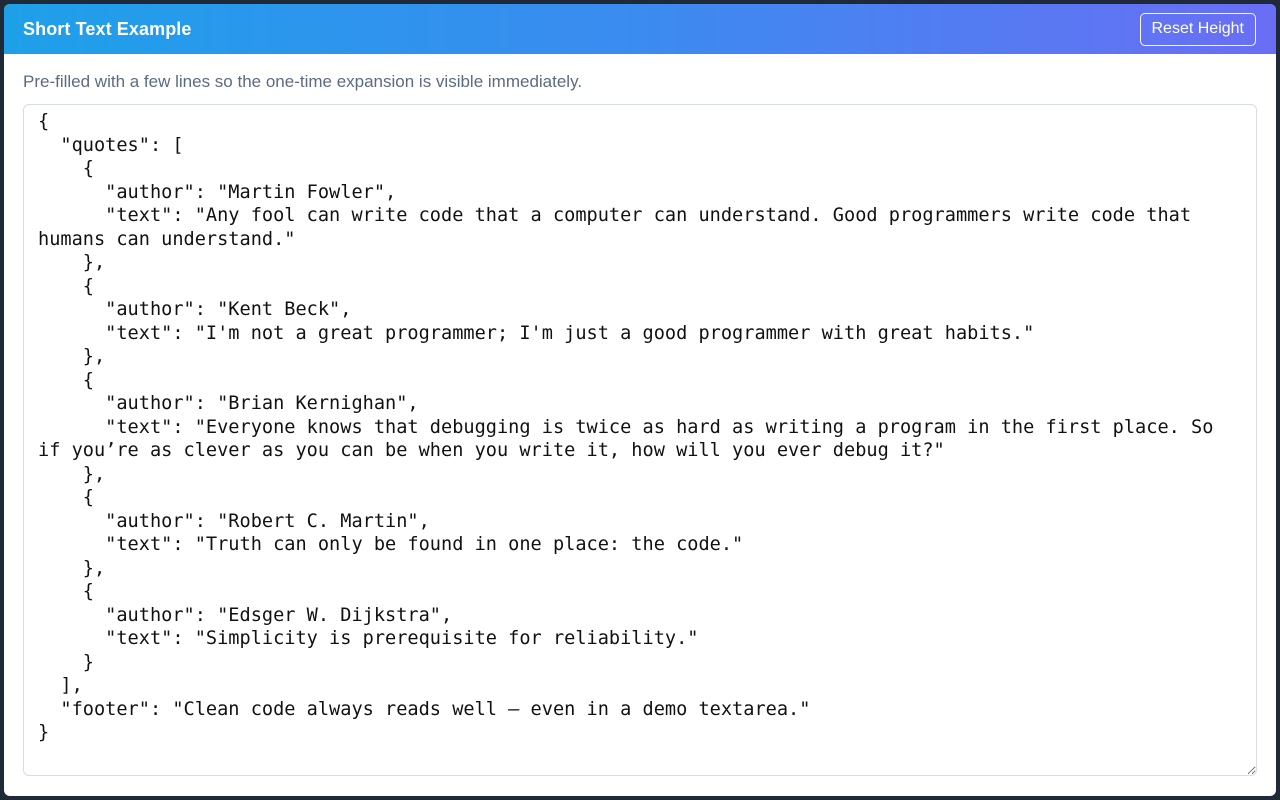 The image size is (1280, 800). Describe the element at coordinates (107, 28) in the screenshot. I see `card-title: Short Text Example` at that location.